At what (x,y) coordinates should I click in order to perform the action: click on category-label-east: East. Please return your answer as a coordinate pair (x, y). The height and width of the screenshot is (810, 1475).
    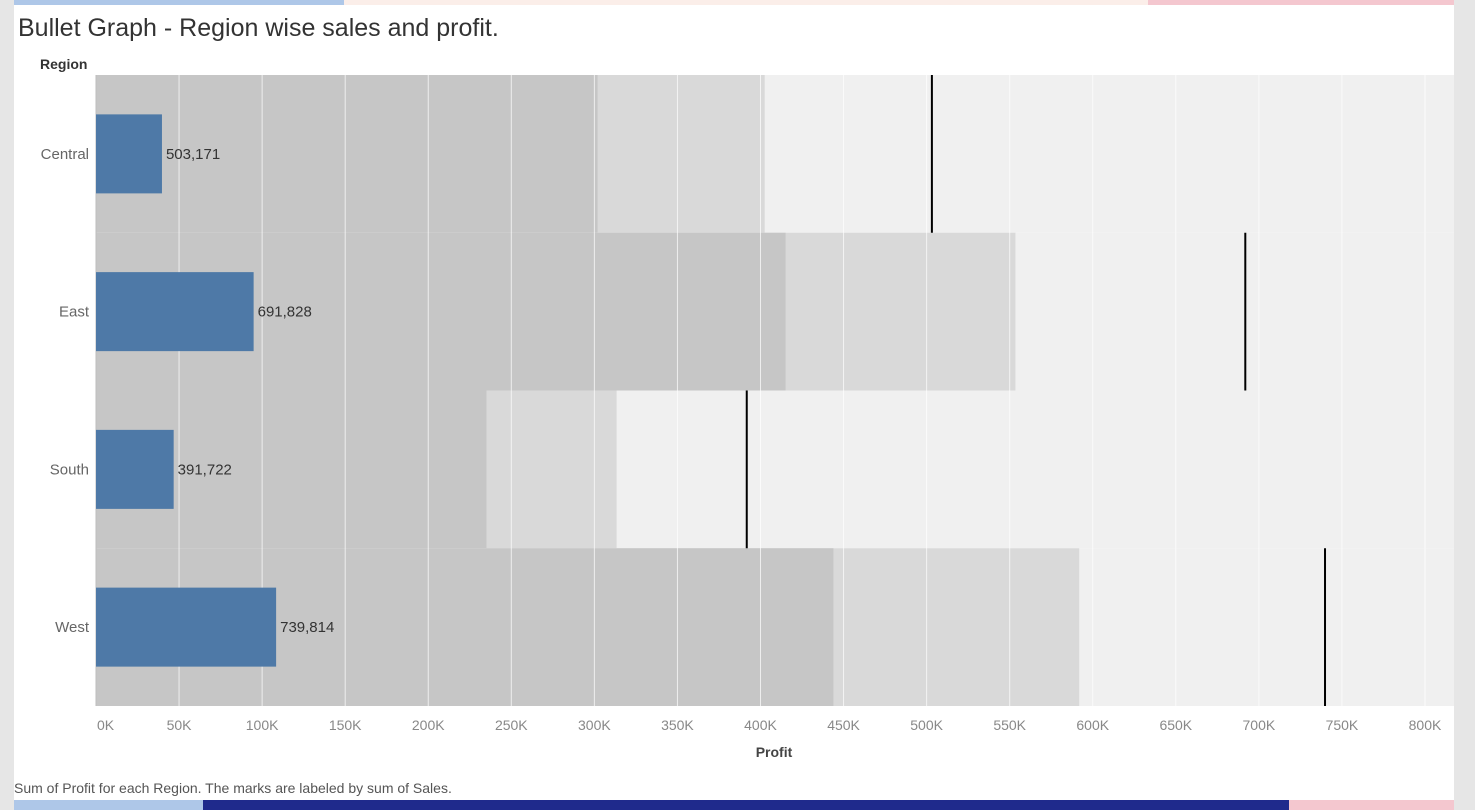
    Looking at the image, I should click on (74, 312).